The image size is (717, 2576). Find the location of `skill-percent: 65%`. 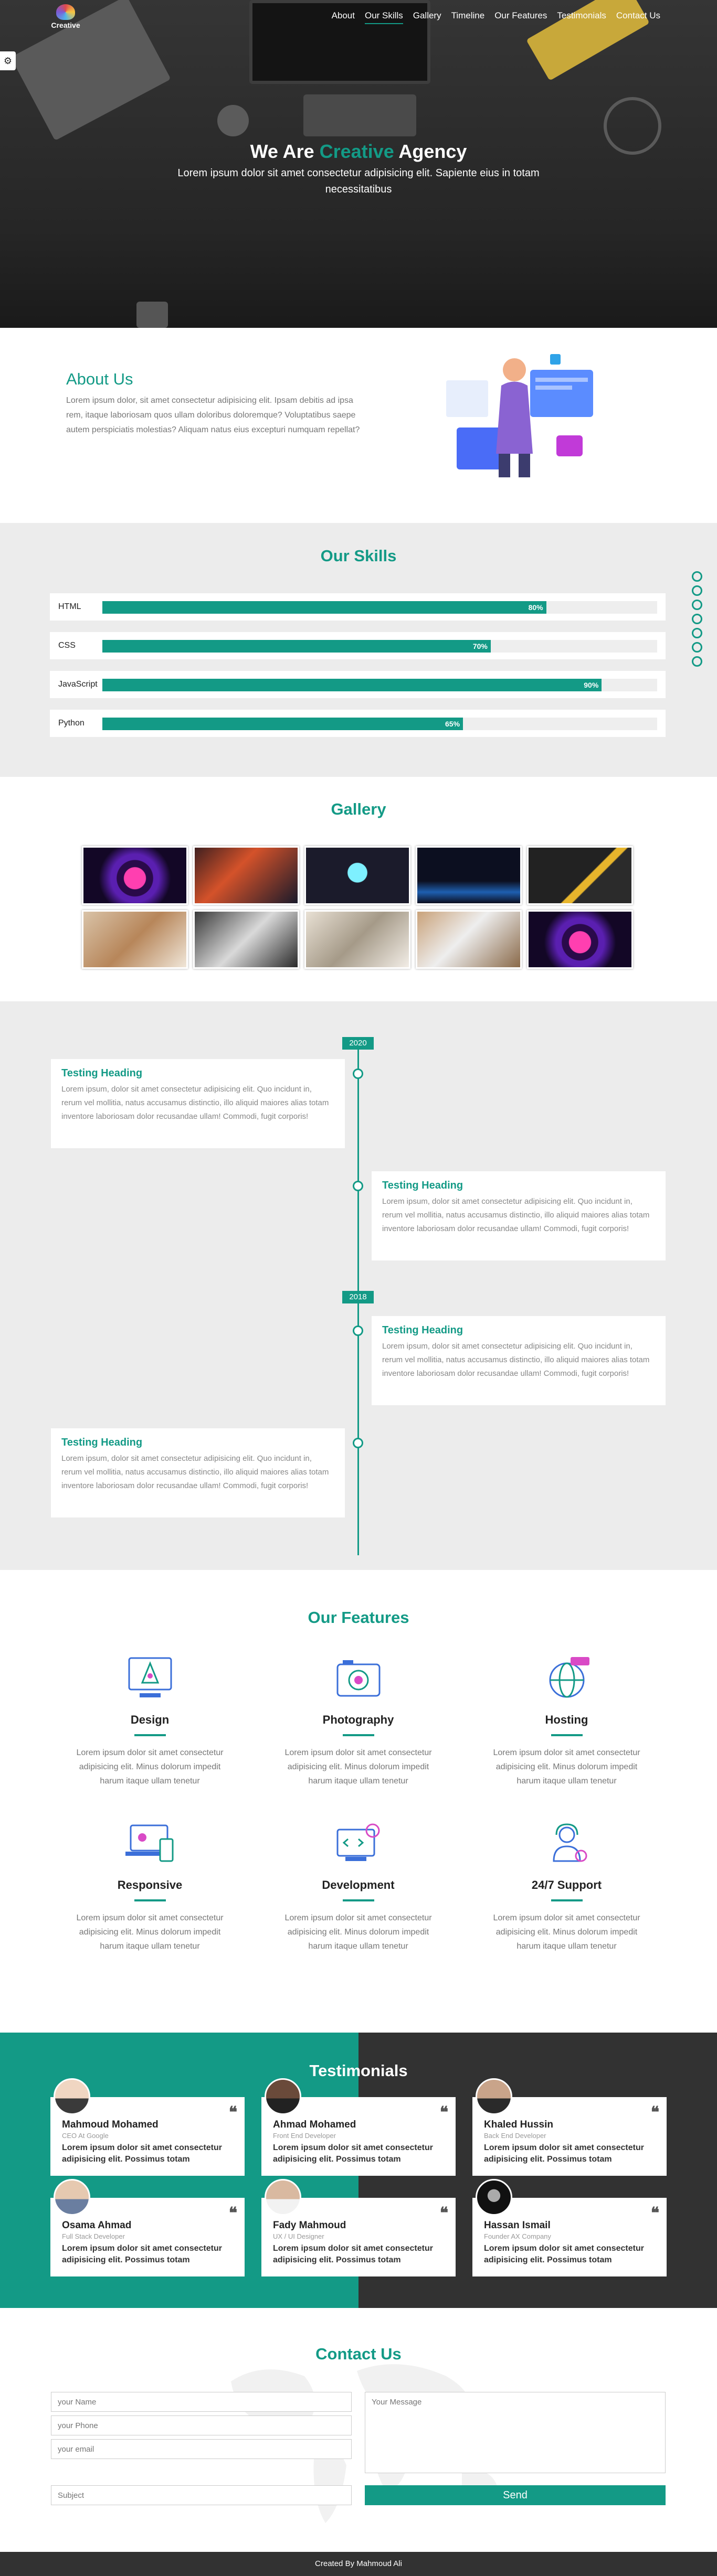

skill-percent: 65% is located at coordinates (453, 724).